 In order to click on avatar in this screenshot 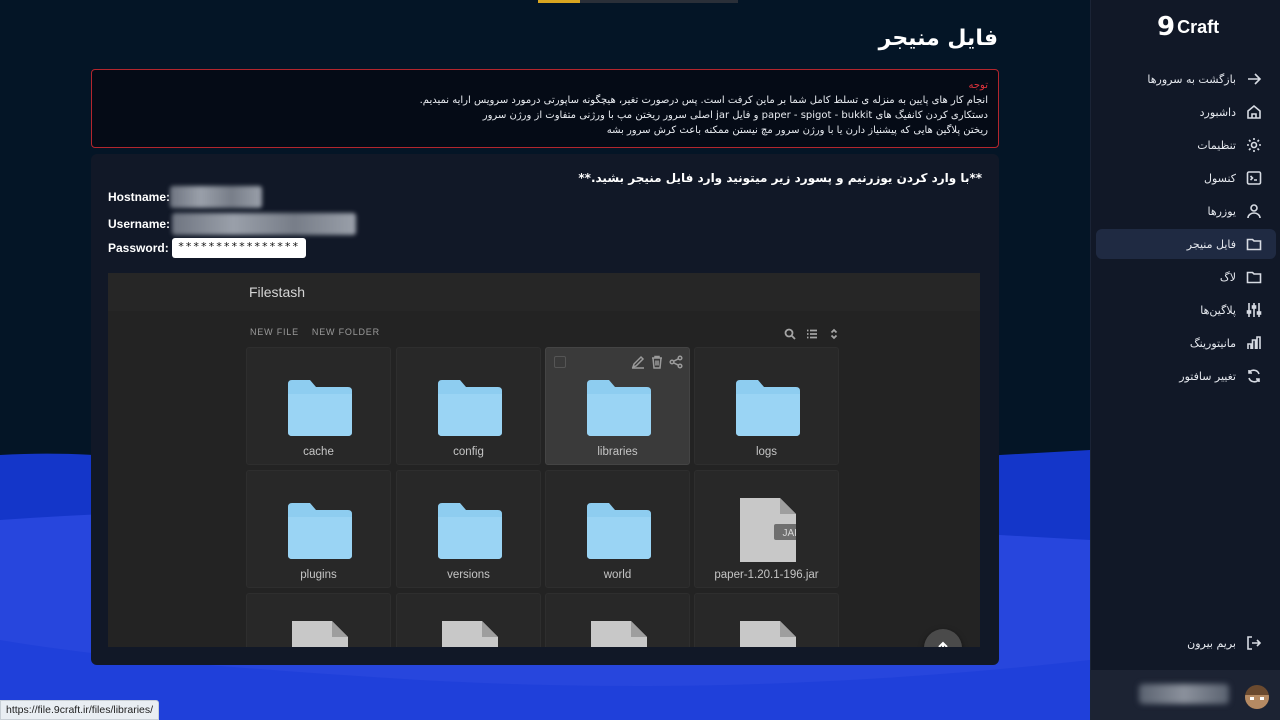, I will do `click(1257, 697)`.